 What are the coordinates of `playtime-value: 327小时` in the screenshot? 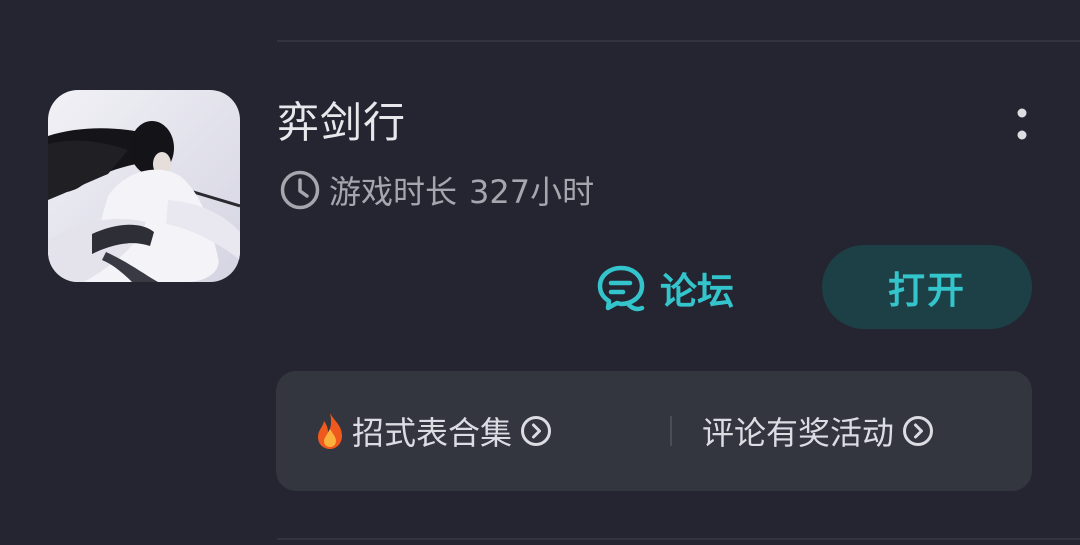 It's located at (532, 192).